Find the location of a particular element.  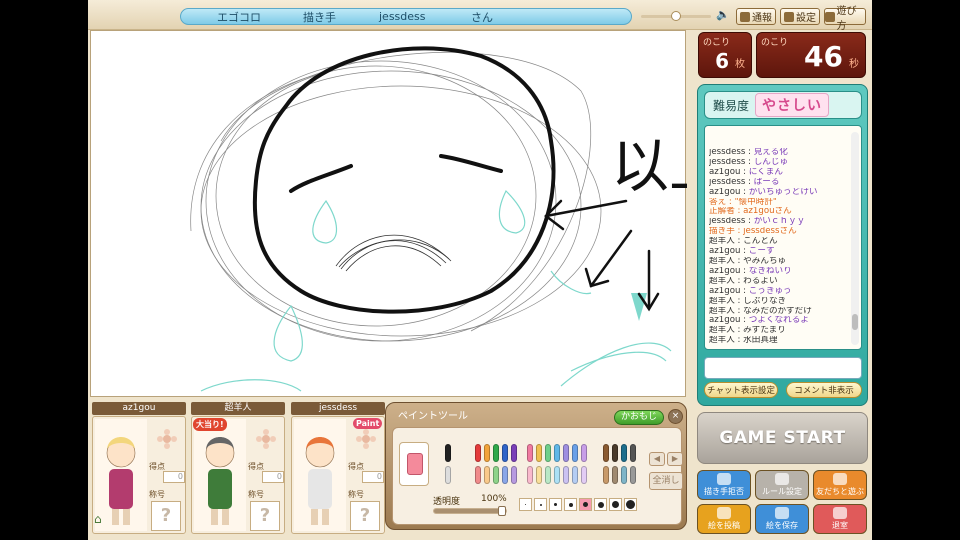

chat-scrollbar is located at coordinates (855, 238).